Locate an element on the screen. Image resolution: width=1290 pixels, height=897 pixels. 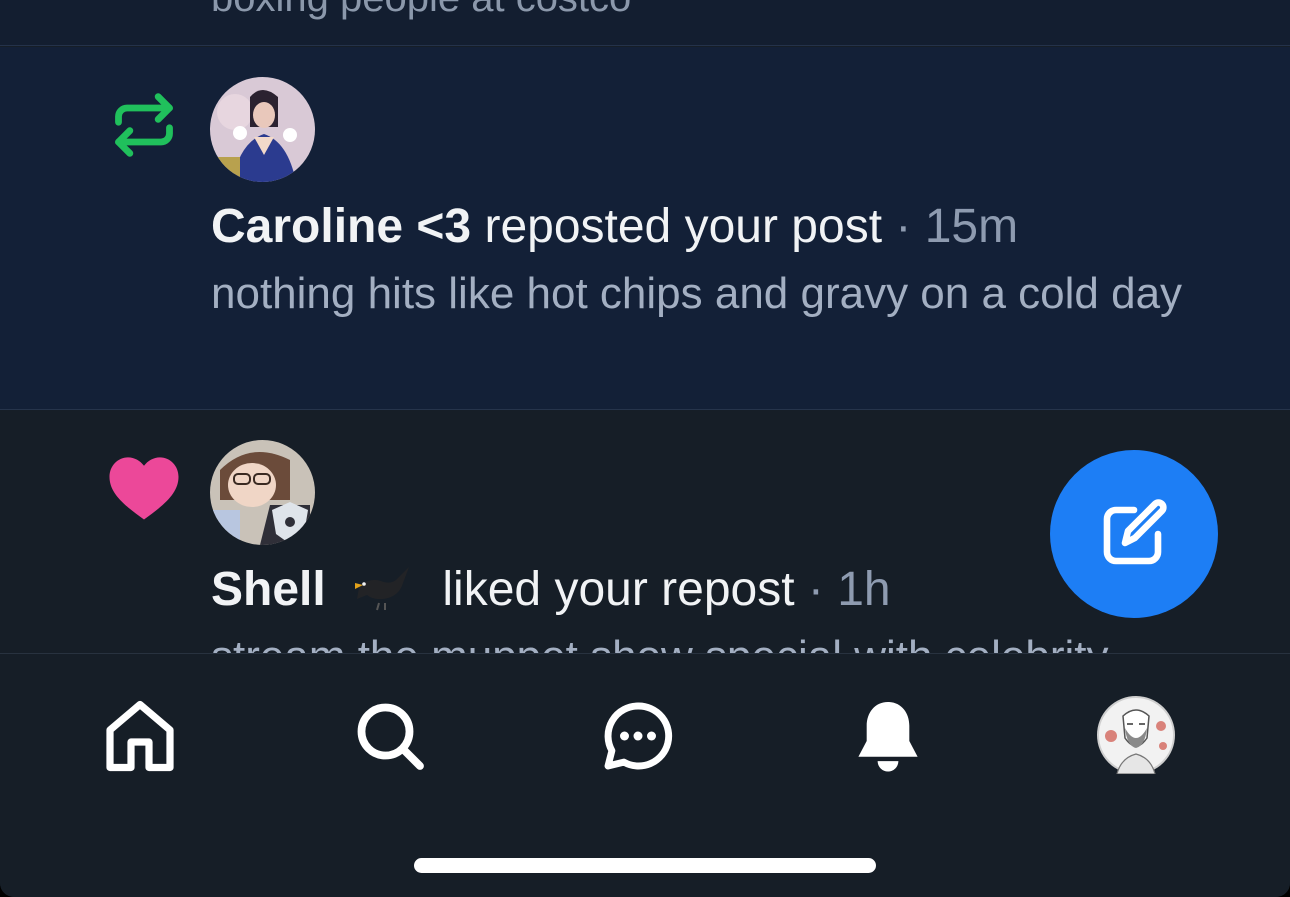
notification-action: liked your repost is located at coordinates (618, 589).